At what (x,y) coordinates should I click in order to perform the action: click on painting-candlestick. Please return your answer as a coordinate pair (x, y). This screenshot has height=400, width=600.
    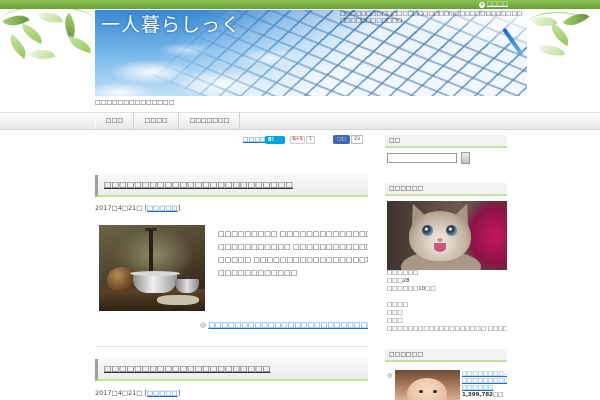
    Looking at the image, I should click on (151, 253).